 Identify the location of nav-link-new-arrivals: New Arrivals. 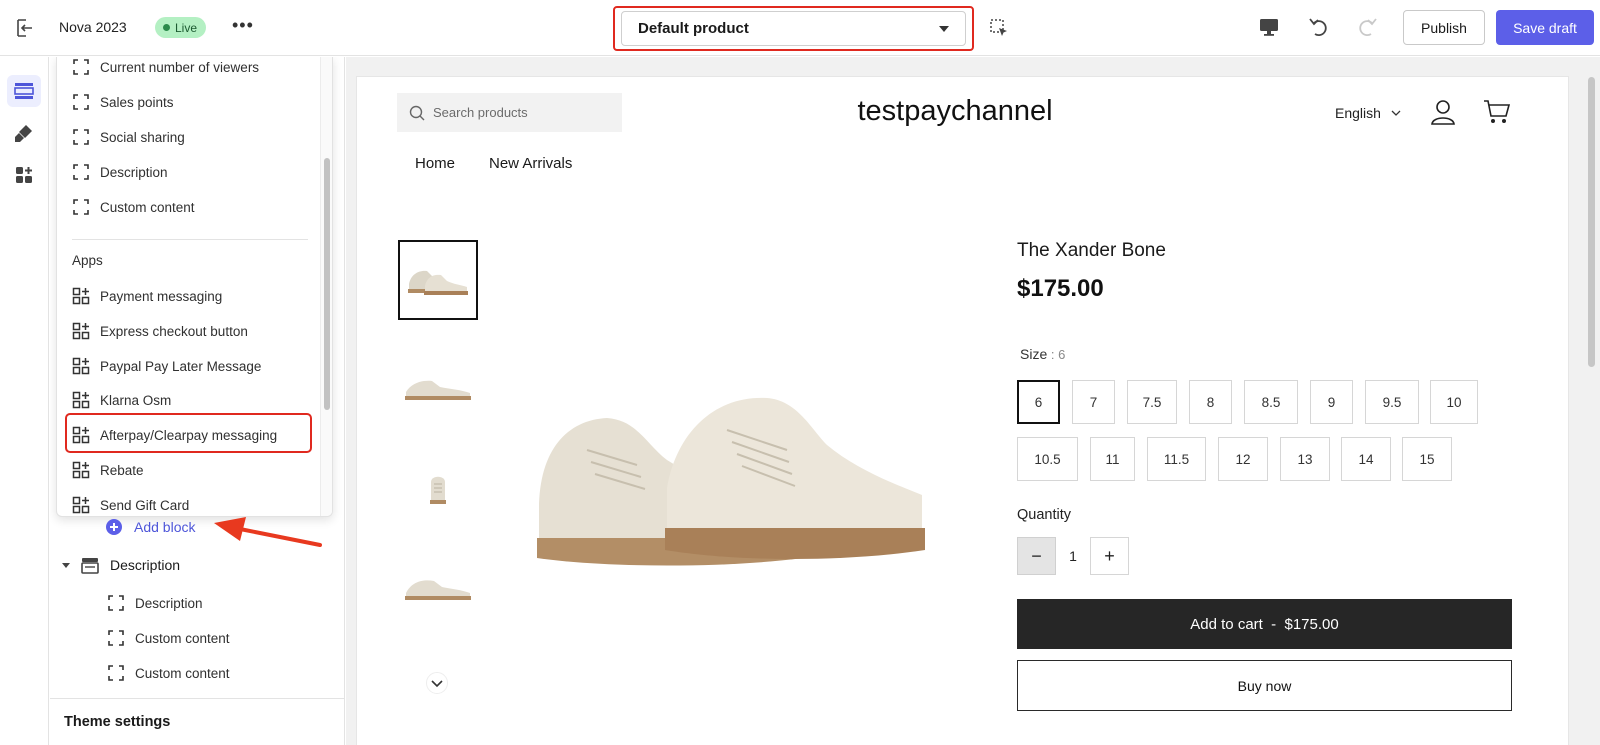
(530, 163).